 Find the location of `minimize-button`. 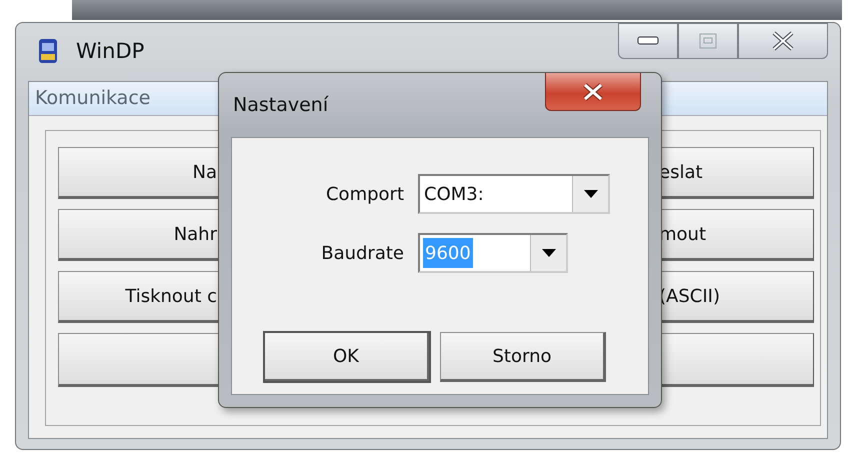

minimize-button is located at coordinates (648, 41).